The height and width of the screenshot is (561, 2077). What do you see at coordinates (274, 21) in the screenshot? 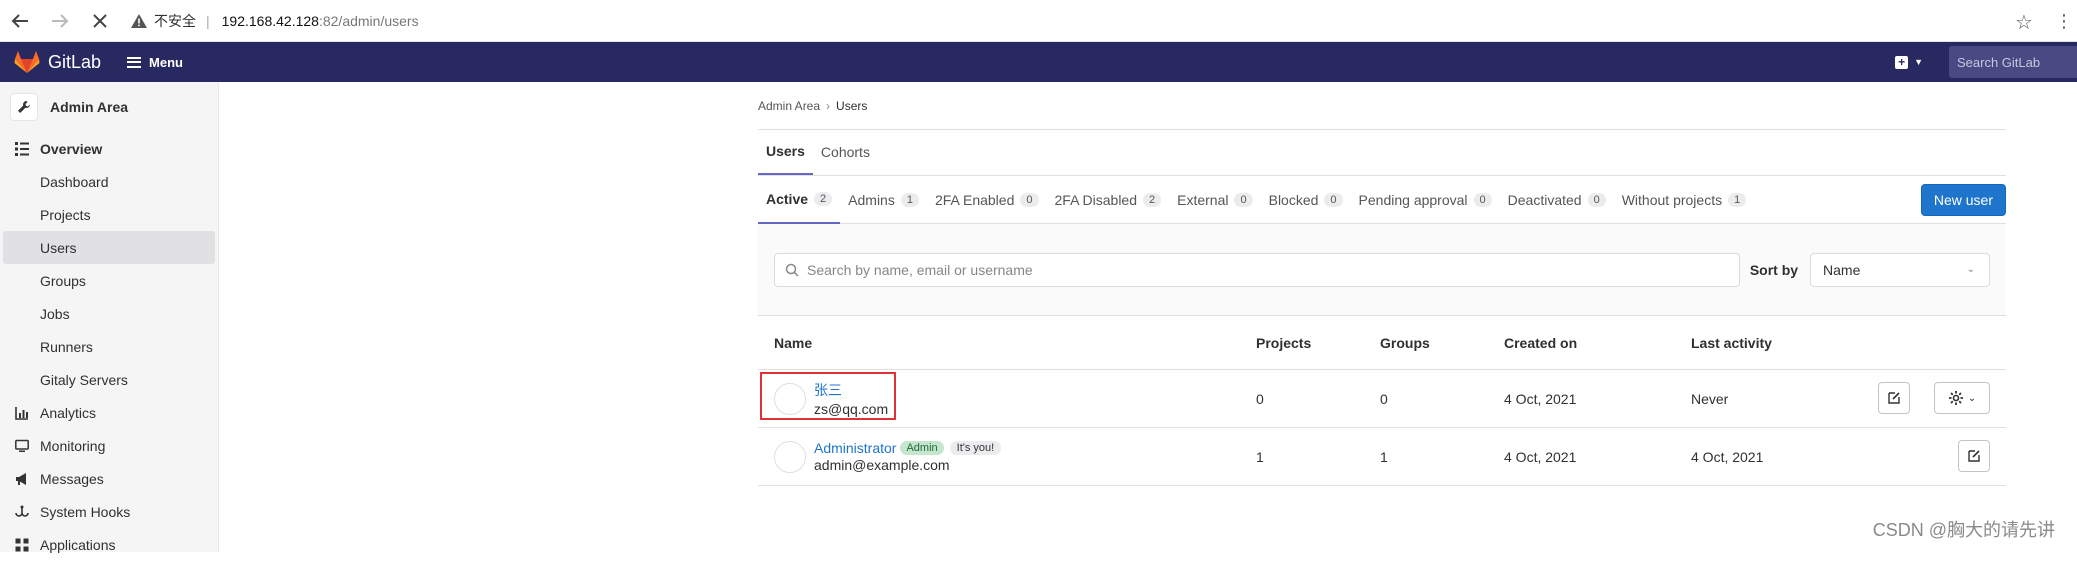
I see `address-bar: 不安全 | 192.168.42.128 :82/admin/users` at bounding box center [274, 21].